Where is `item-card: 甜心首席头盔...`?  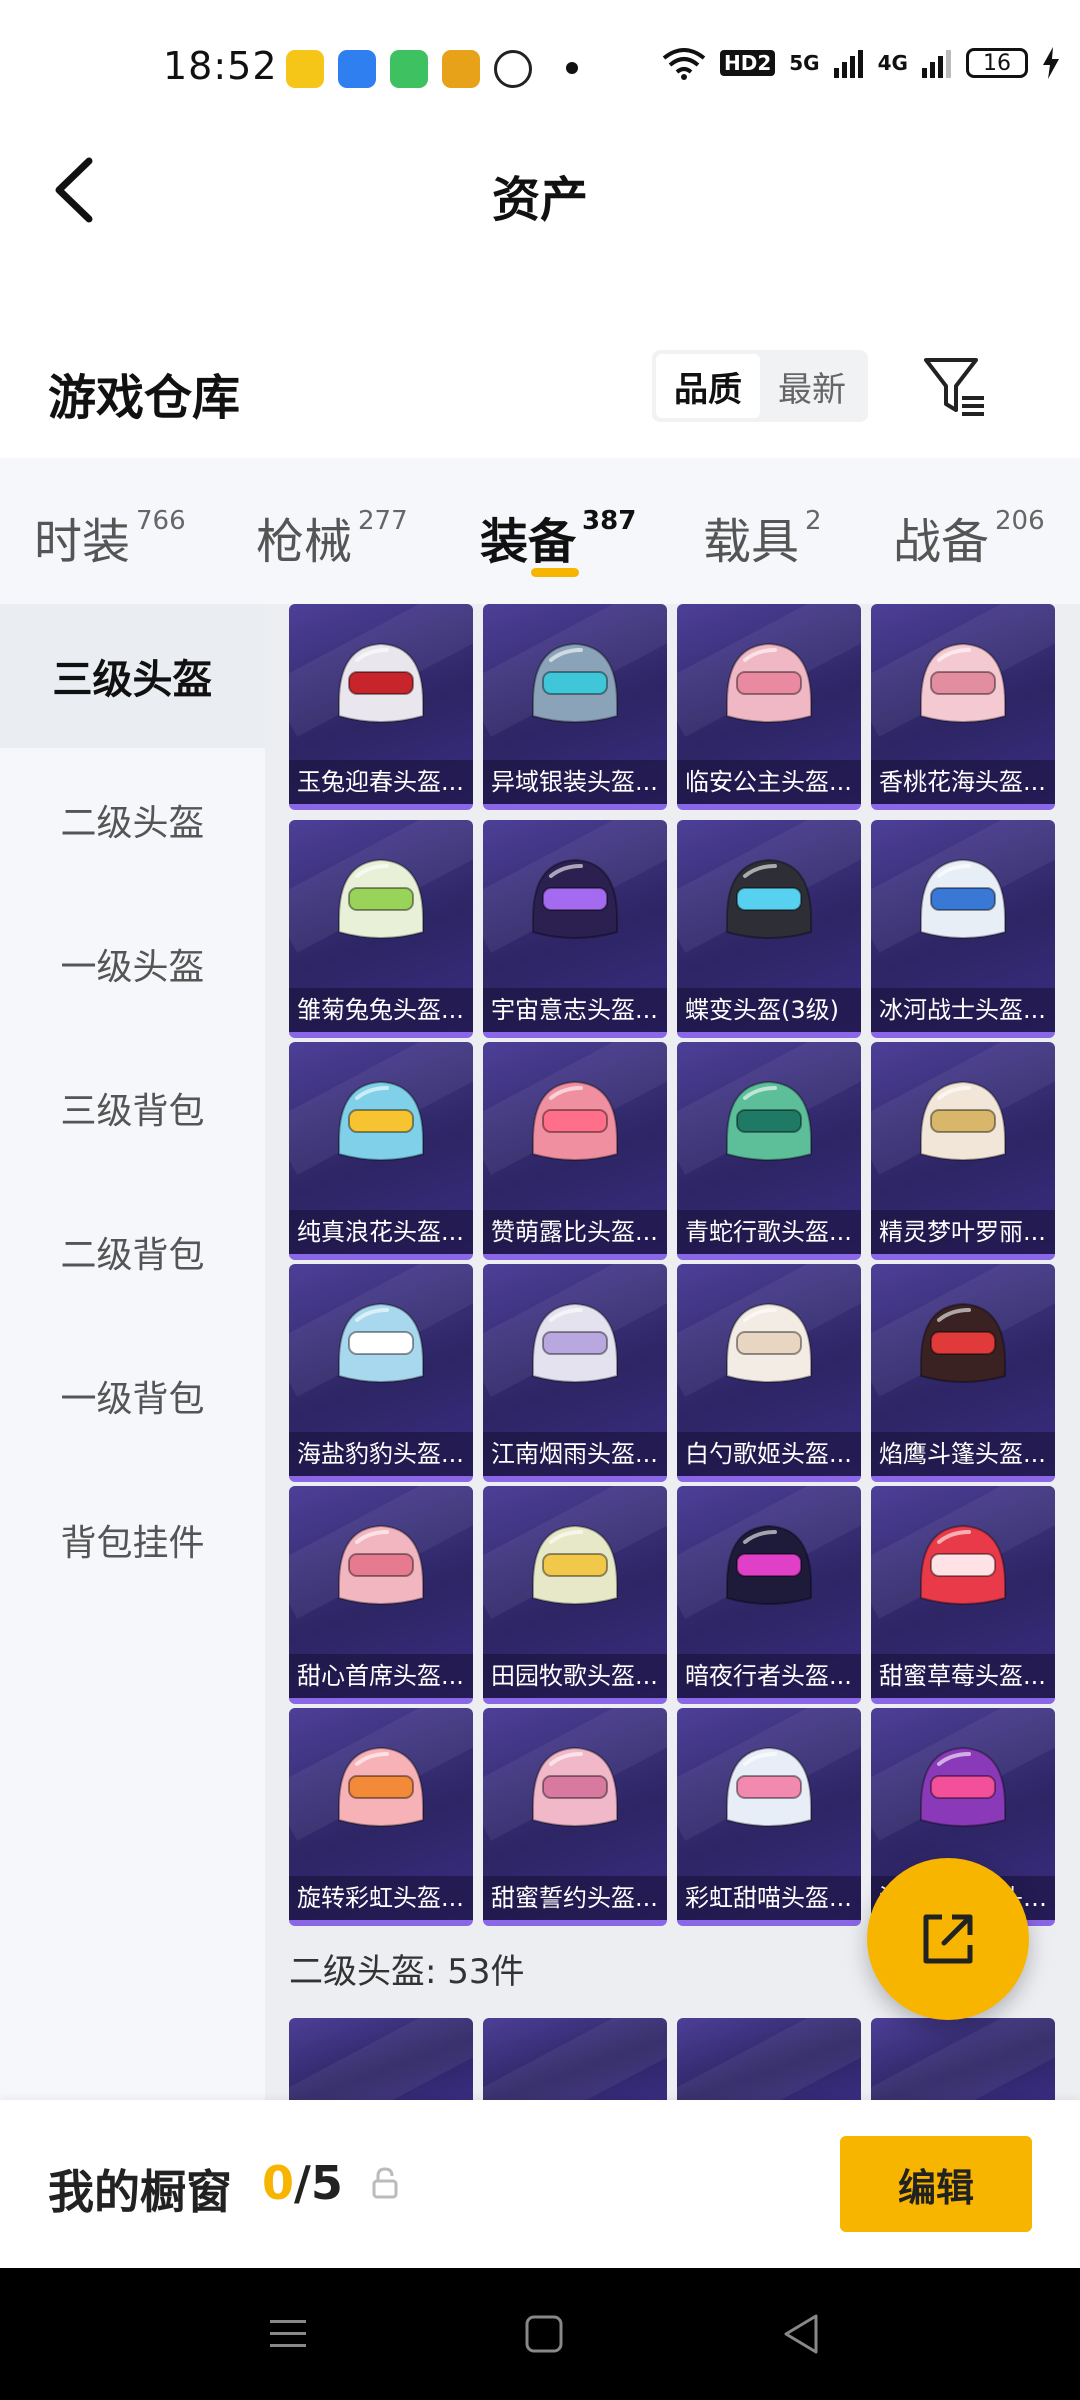
item-card: 甜心首席头盔... is located at coordinates (381, 1595).